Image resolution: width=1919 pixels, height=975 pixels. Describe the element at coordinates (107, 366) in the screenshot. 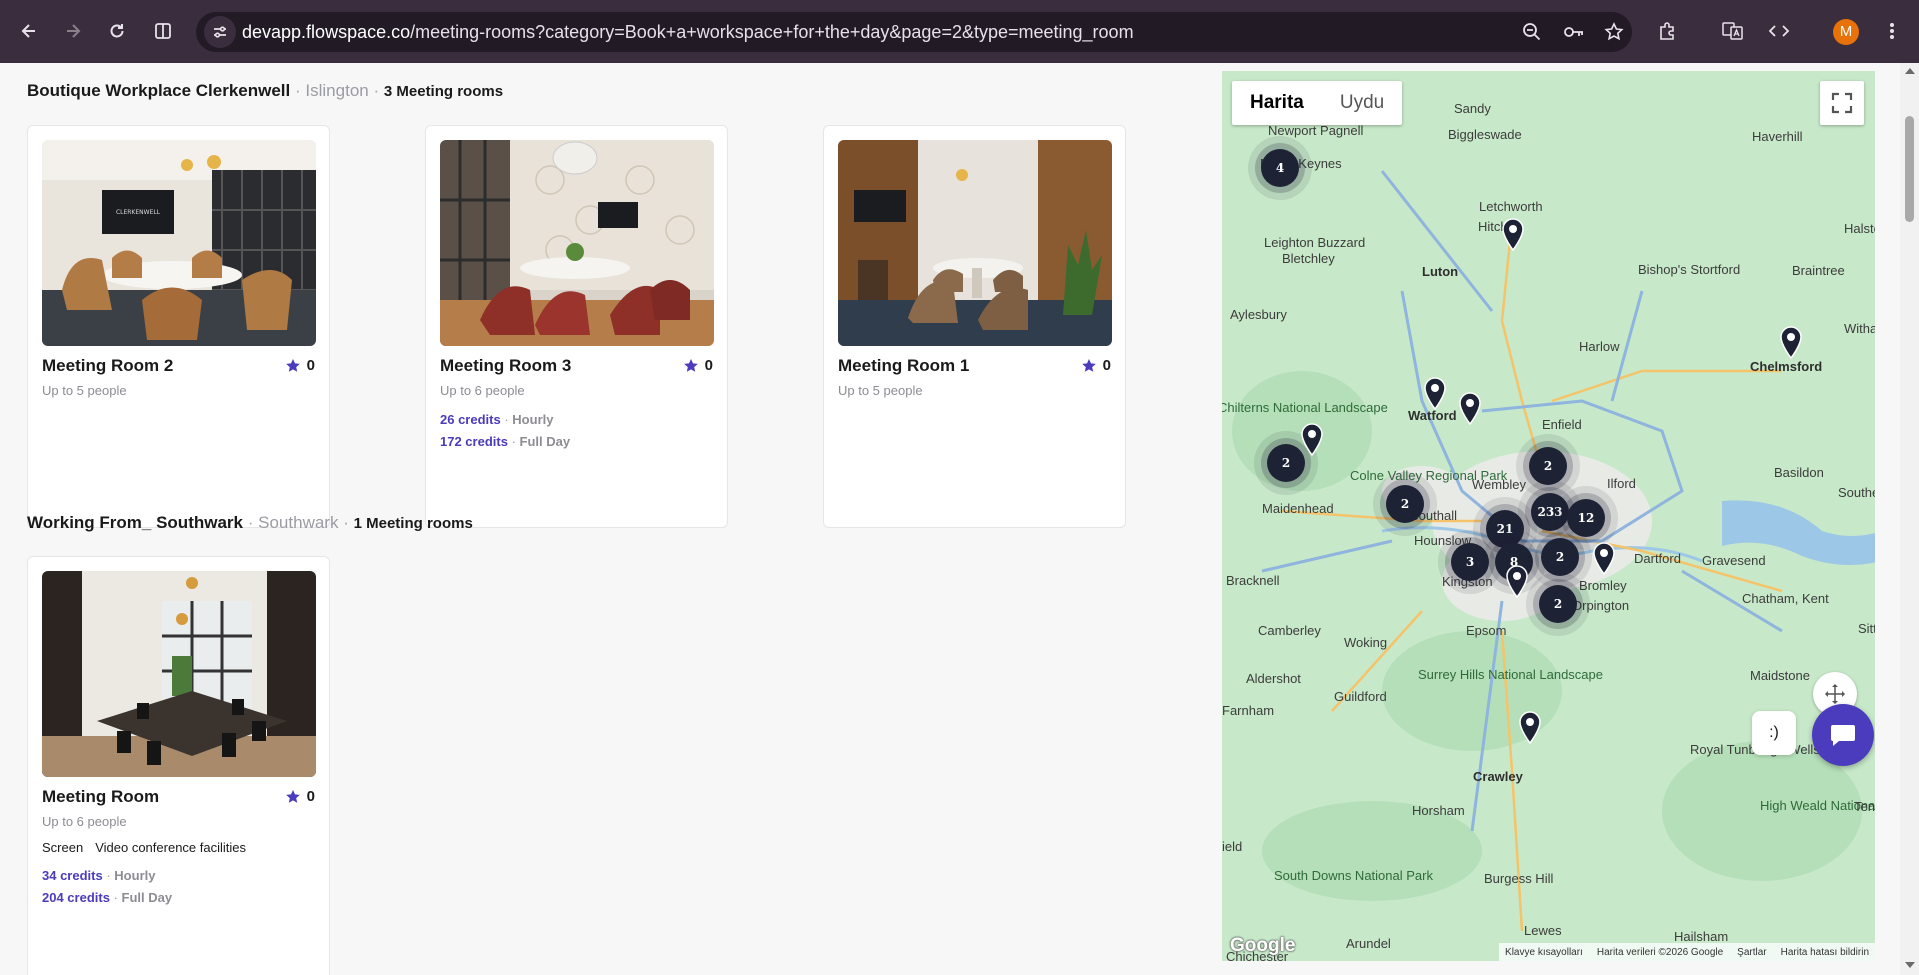

I see `room-title: Meeting Room 2` at that location.